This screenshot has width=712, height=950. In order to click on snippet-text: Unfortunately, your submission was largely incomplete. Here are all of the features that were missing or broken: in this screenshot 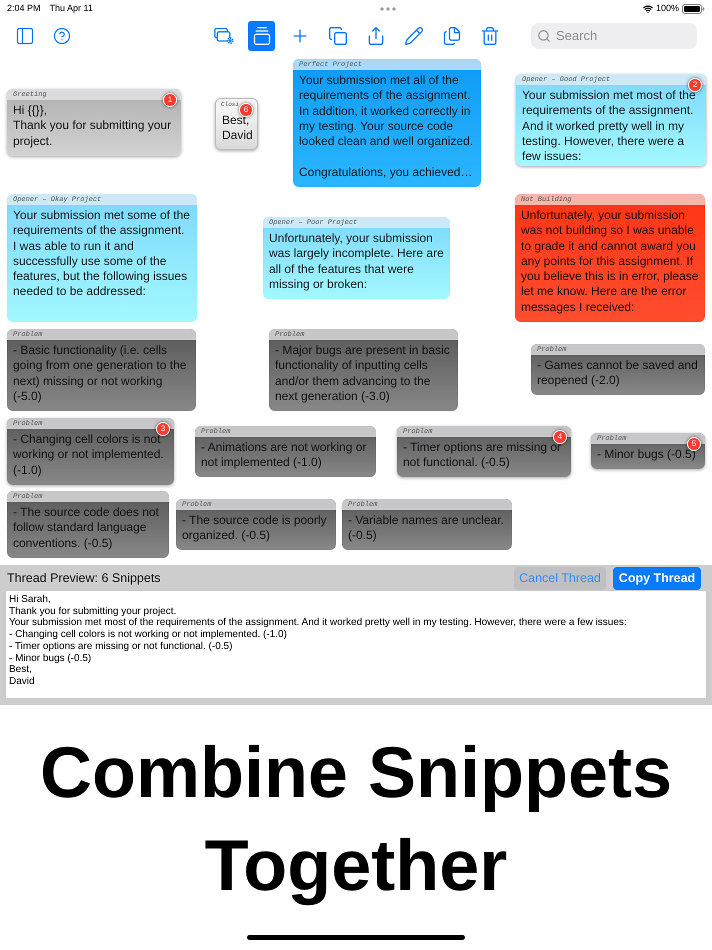, I will do `click(356, 261)`.